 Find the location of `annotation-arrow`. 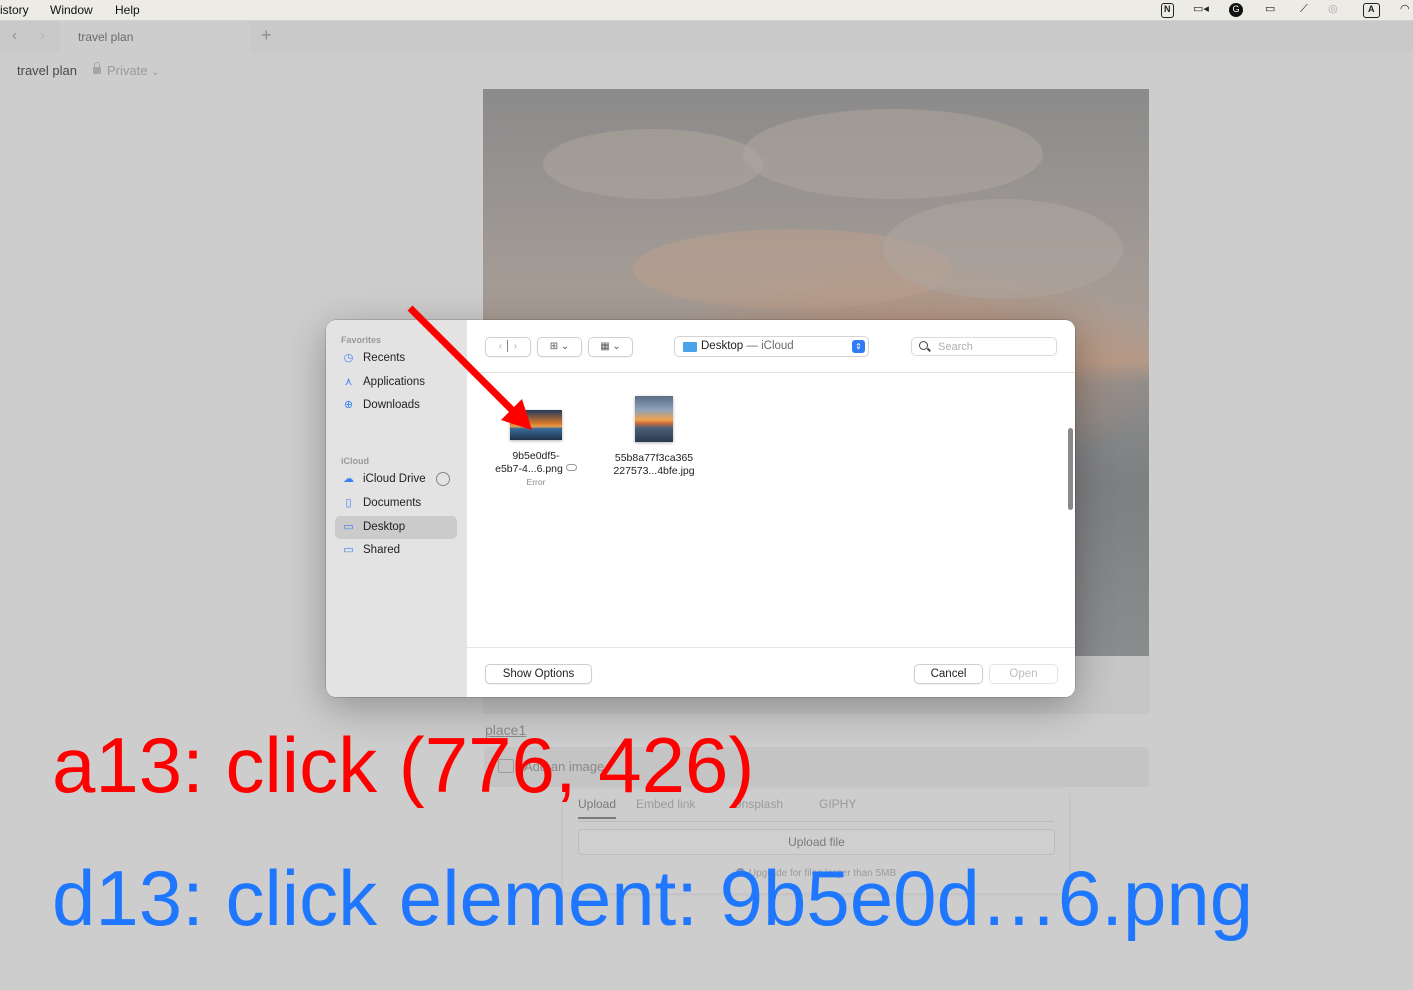

annotation-arrow is located at coordinates (469, 367).